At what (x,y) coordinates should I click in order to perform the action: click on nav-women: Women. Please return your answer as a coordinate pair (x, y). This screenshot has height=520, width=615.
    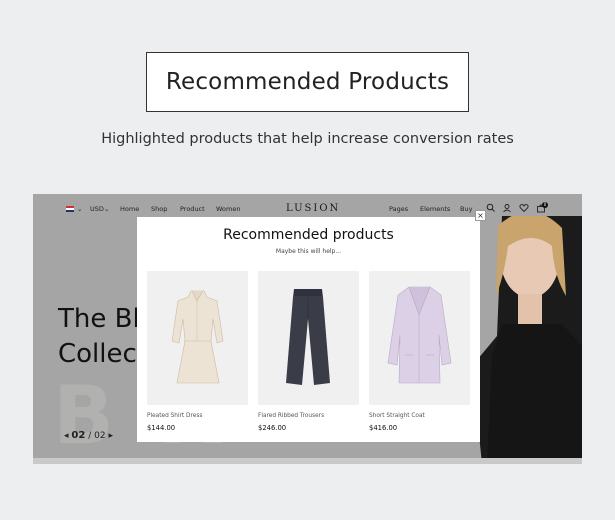
    Looking at the image, I should click on (228, 209).